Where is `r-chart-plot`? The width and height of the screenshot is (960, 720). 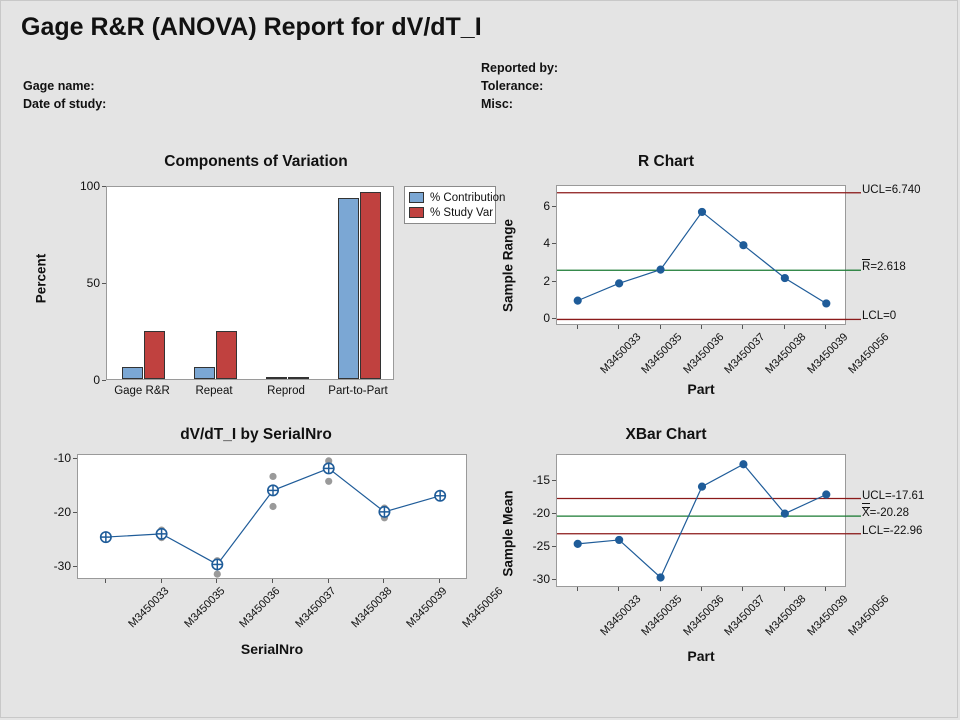 r-chart-plot is located at coordinates (708, 255).